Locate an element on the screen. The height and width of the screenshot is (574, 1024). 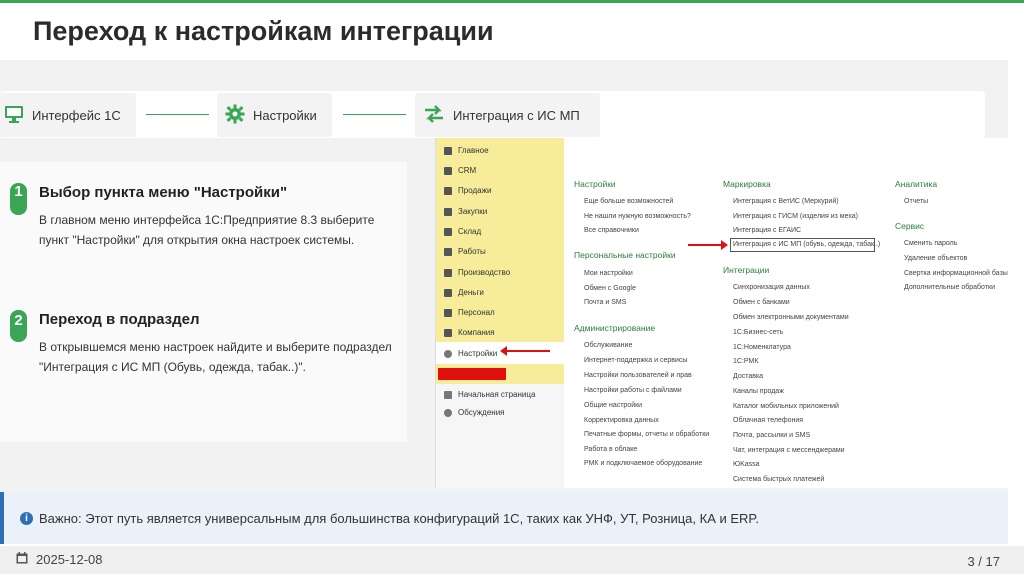
step-label: Интерфейс 1С is located at coordinates (76, 115).